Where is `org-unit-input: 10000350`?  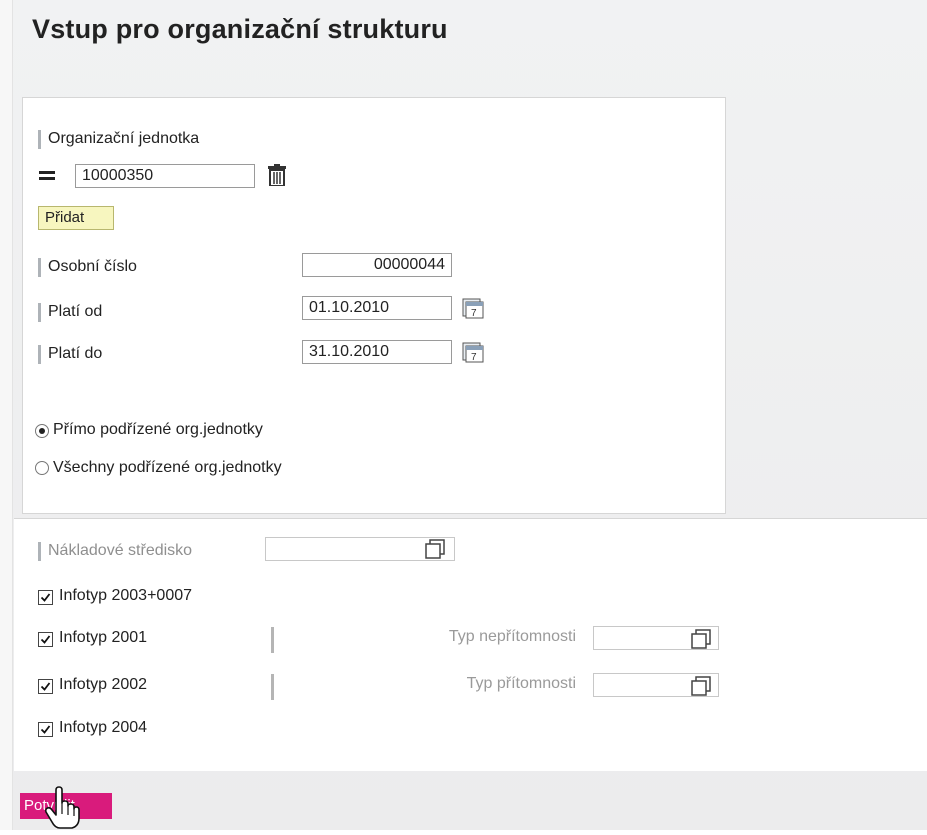
org-unit-input: 10000350 is located at coordinates (165, 176).